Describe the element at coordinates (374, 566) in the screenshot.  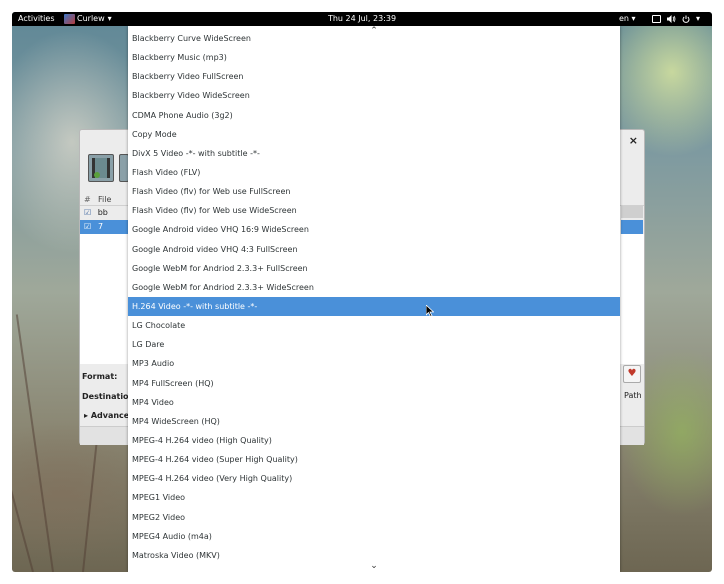
I see `scroll-down-arrow-icon: ⌄` at that location.